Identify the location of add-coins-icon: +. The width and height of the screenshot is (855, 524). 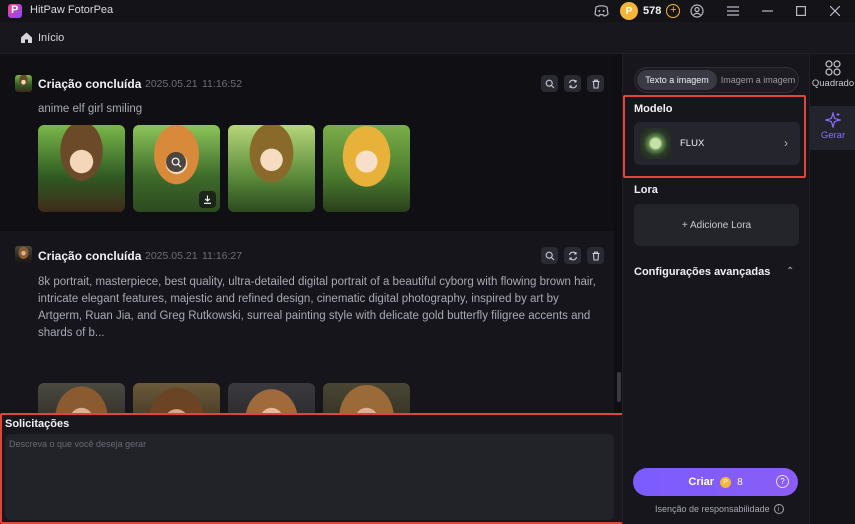
(673, 11).